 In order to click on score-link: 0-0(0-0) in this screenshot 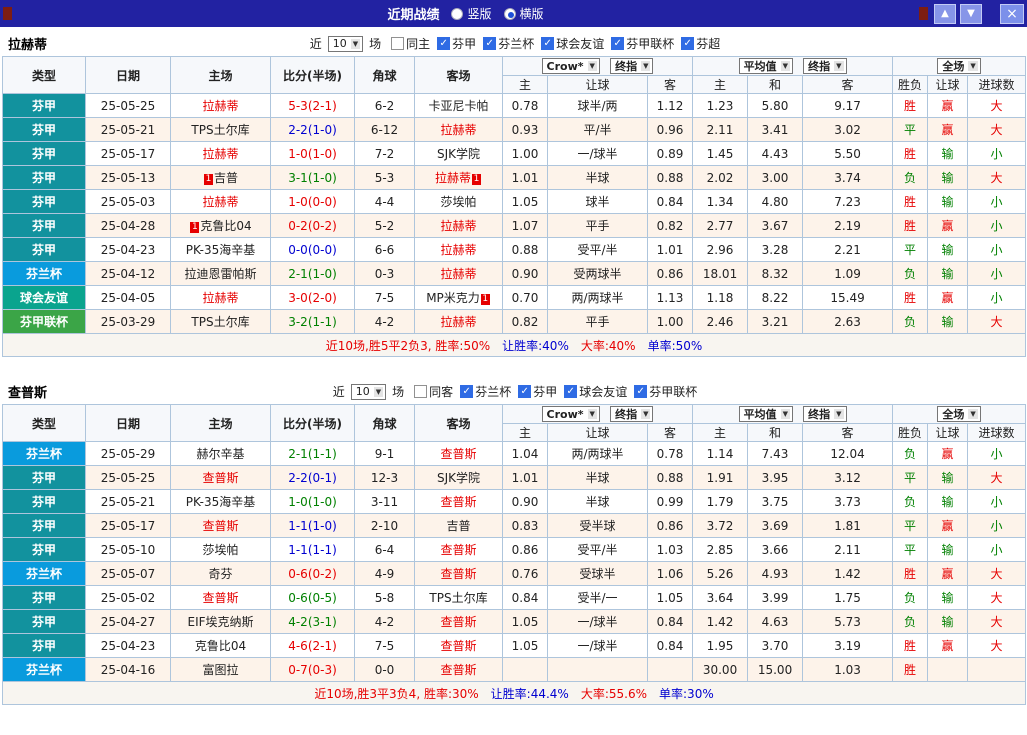, I will do `click(312, 249)`.